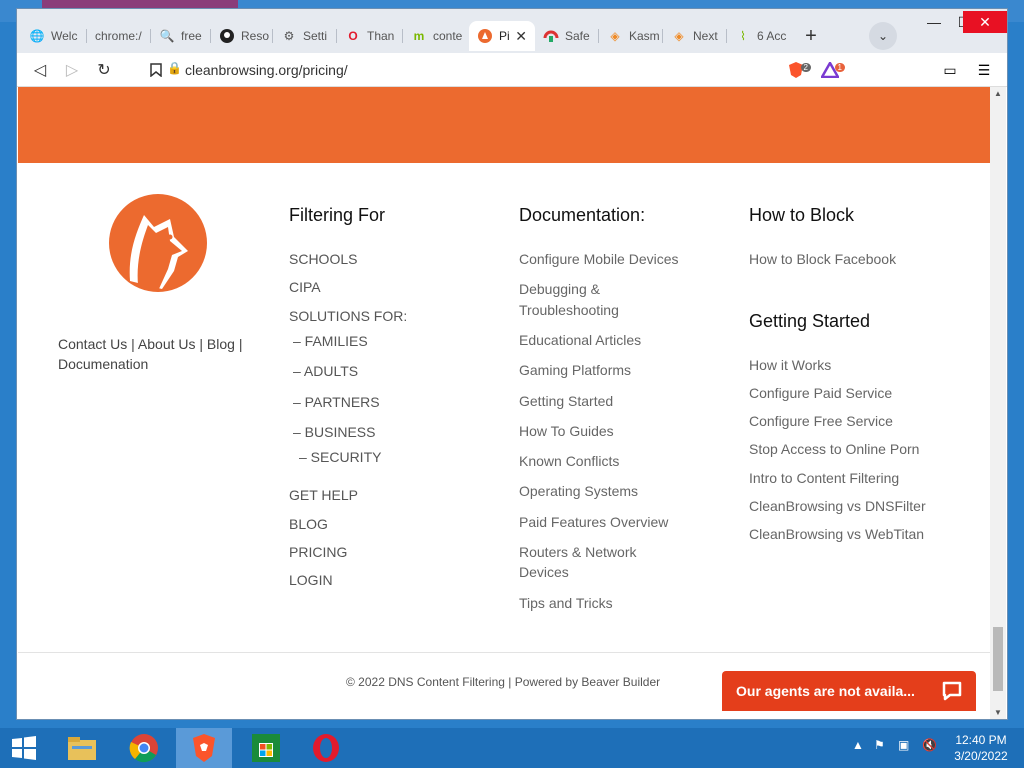 The height and width of the screenshot is (768, 1024). Describe the element at coordinates (883, 36) in the screenshot. I see `tab-search-button: ⌄` at that location.